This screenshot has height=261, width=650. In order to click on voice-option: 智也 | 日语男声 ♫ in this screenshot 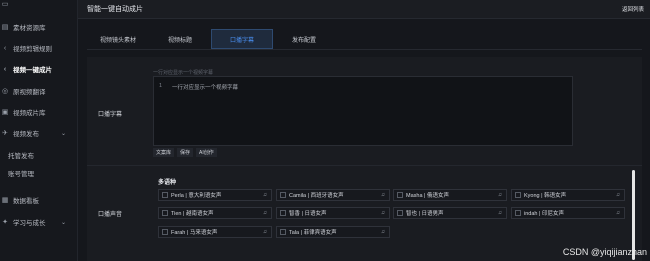, I will do `click(450, 213)`.